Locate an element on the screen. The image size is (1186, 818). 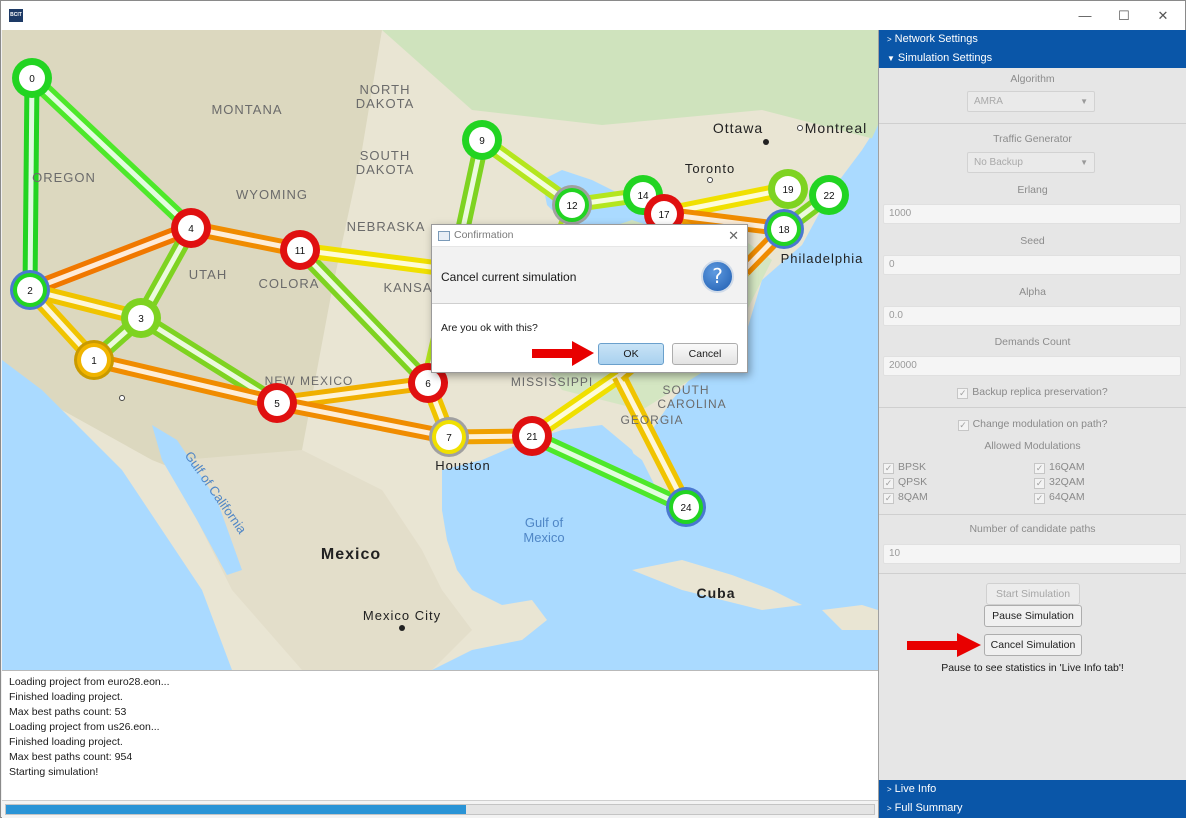
node-label: 19 is located at coordinates (788, 190).